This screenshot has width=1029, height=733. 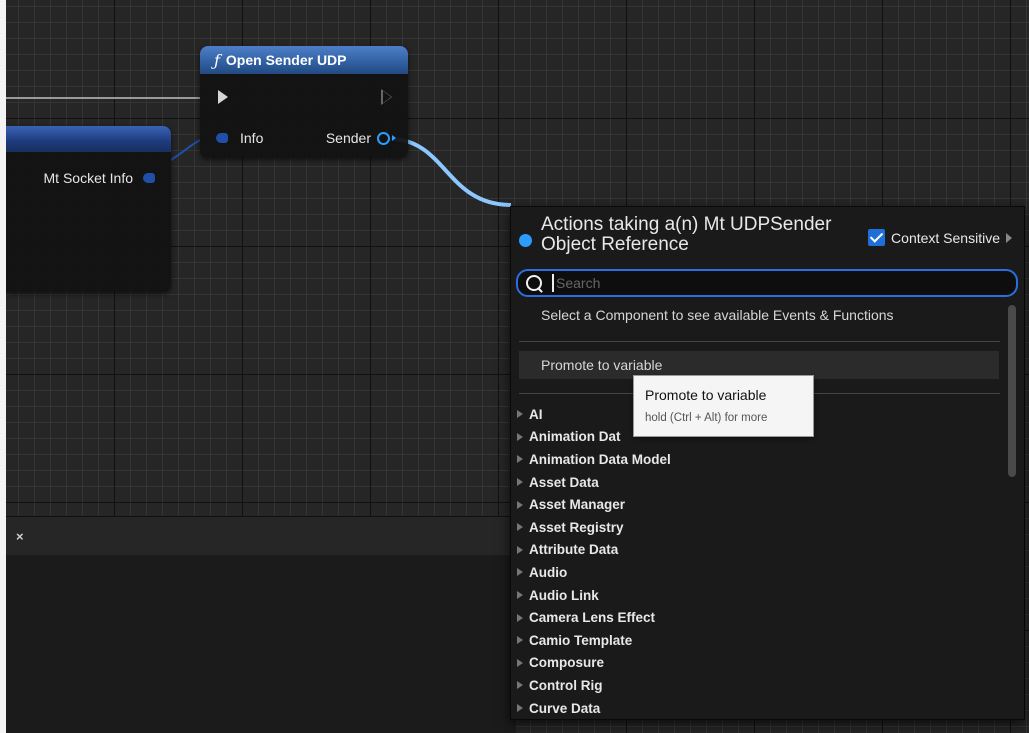 What do you see at coordinates (575, 437) in the screenshot?
I see `category-label: Animation Dat` at bounding box center [575, 437].